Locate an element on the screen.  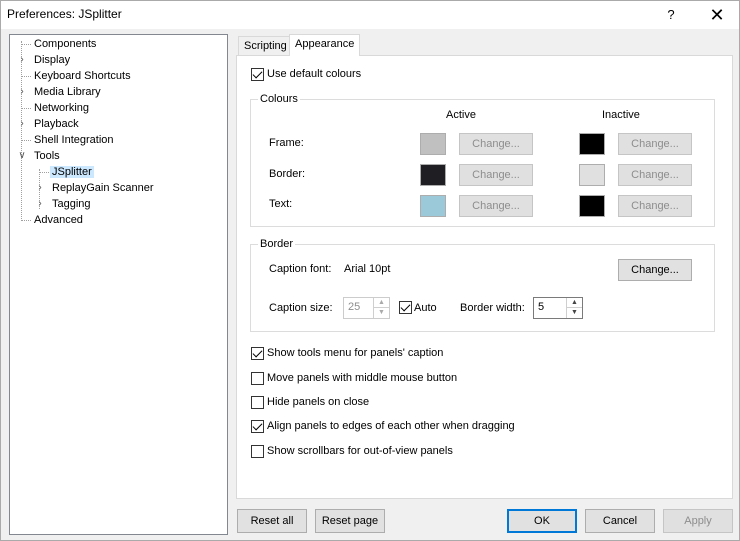
reset-page-button: Reset page is located at coordinates (350, 521).